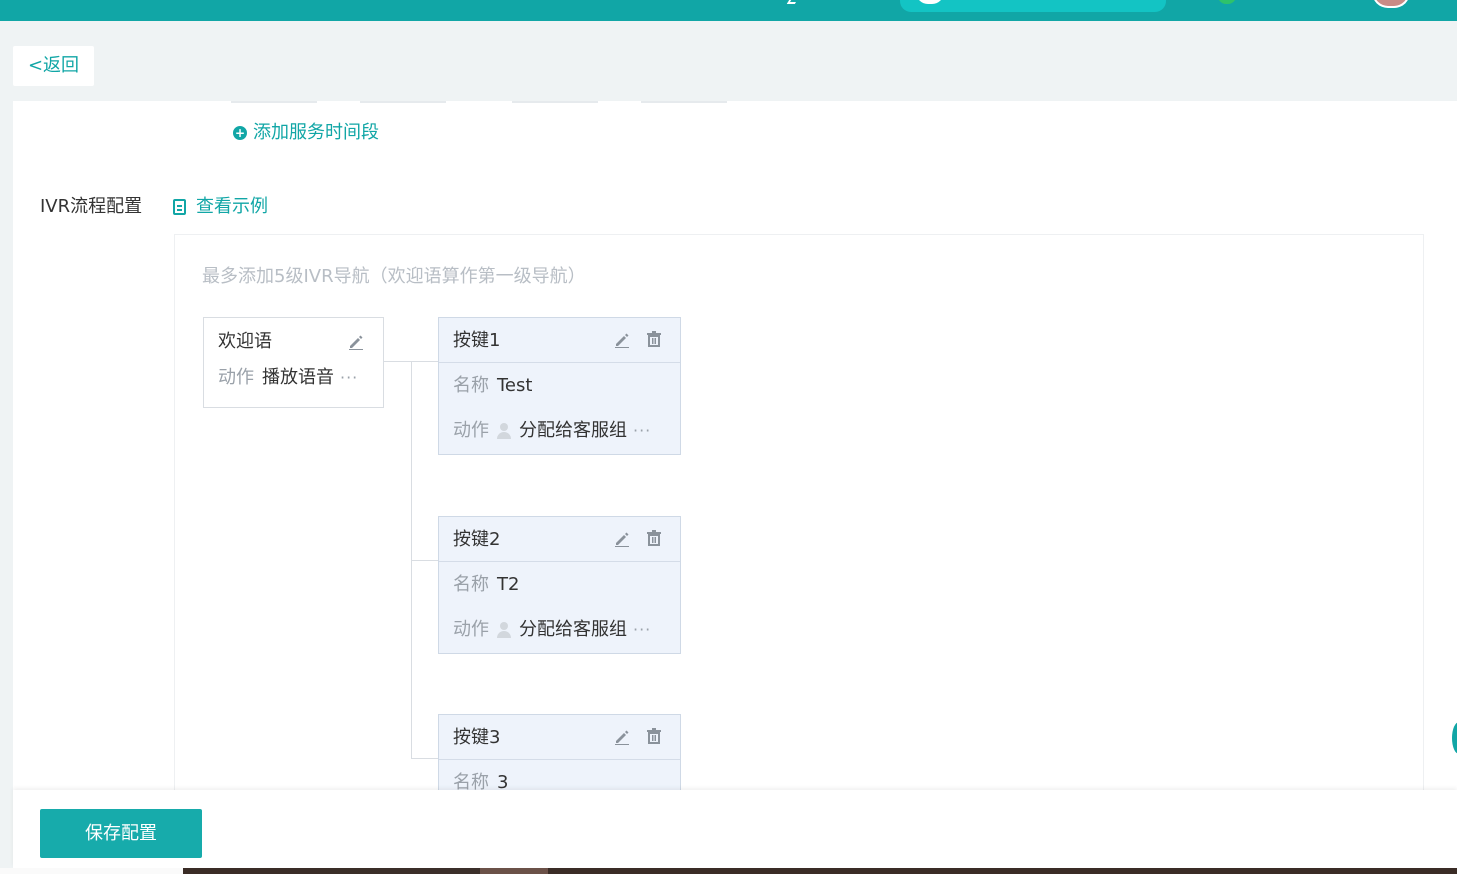 The width and height of the screenshot is (1457, 874). I want to click on ivr-hint-text: 最多添加5级IVR导航（欢迎语算作第一级导航）, so click(394, 276).